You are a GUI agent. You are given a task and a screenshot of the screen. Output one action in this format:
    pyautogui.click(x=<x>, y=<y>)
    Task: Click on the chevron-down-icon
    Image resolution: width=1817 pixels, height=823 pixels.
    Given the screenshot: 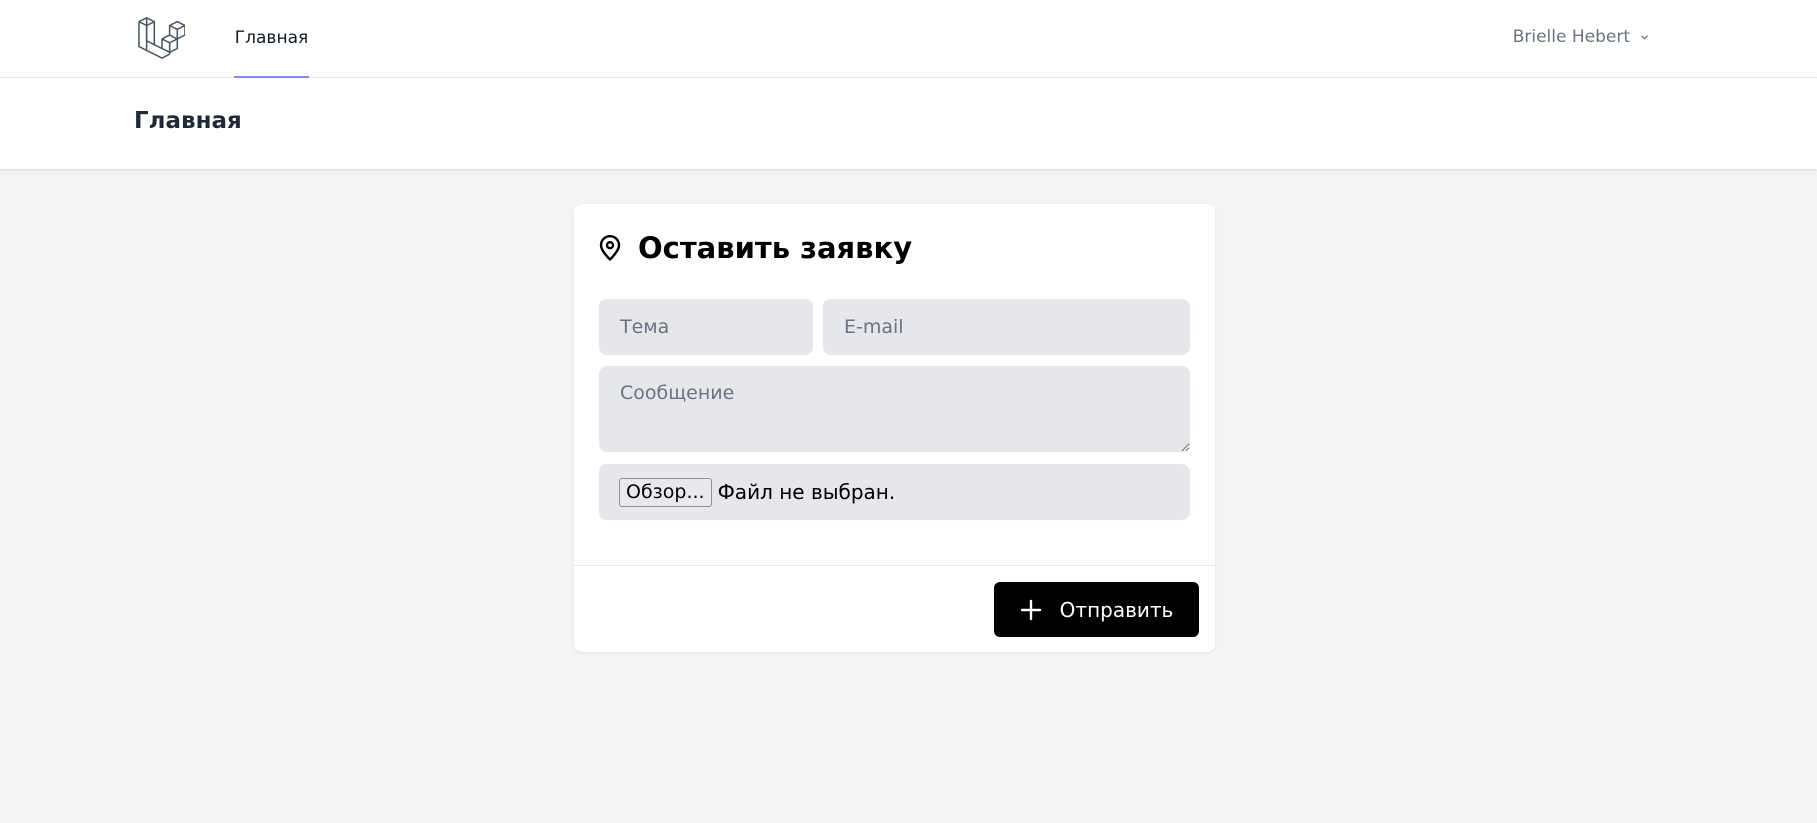 What is the action you would take?
    pyautogui.click(x=1644, y=36)
    